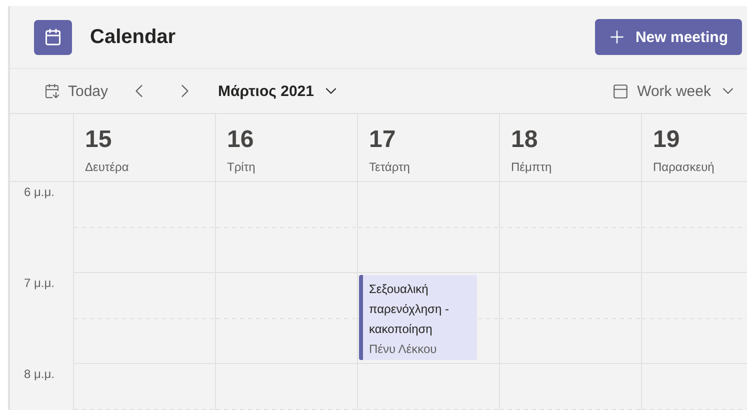 The image size is (747, 410). What do you see at coordinates (668, 37) in the screenshot?
I see `new-meeting-button: New meeting` at bounding box center [668, 37].